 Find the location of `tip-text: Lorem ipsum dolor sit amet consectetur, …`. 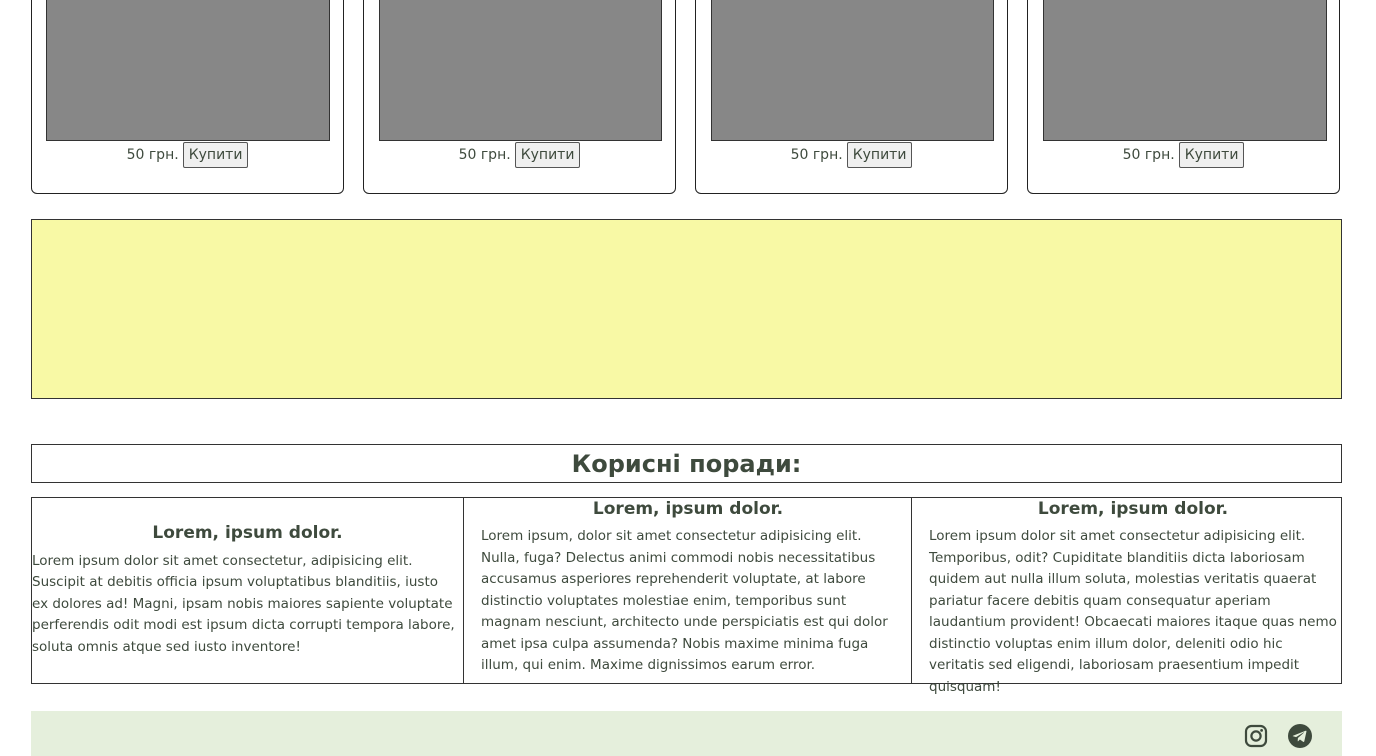

tip-text: Lorem ipsum dolor sit amet consectetur, … is located at coordinates (243, 603).